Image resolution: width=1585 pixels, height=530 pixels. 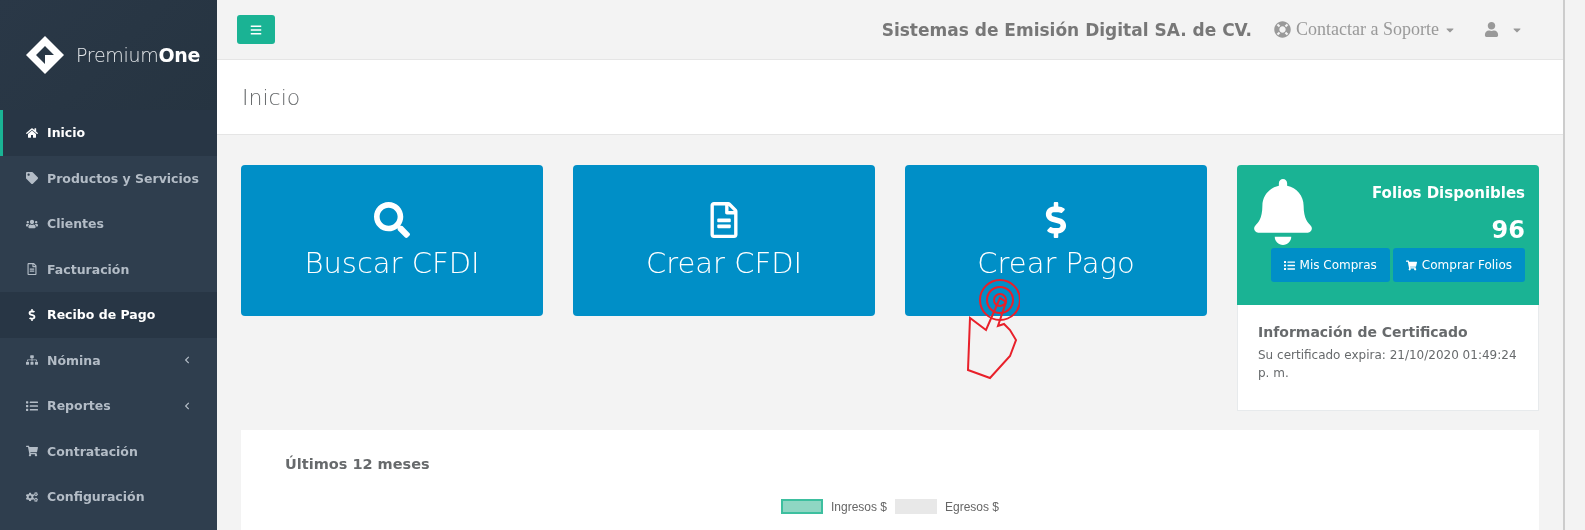 I want to click on action-tile: Buscar CFDI, so click(x=392, y=240).